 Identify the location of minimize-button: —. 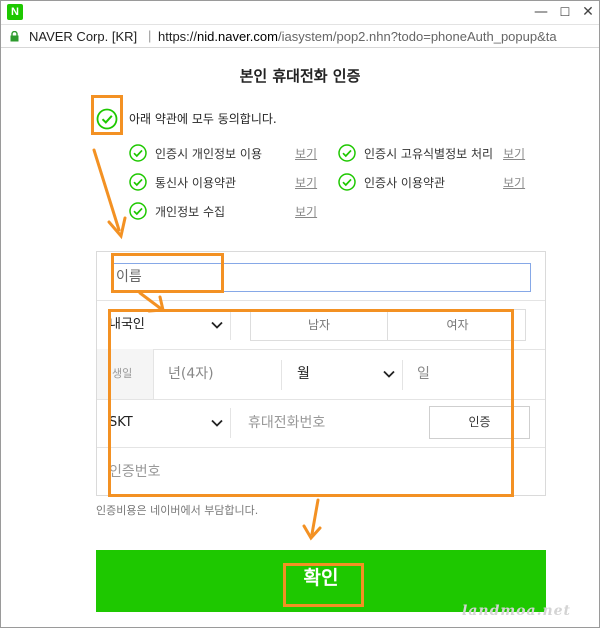
(541, 12).